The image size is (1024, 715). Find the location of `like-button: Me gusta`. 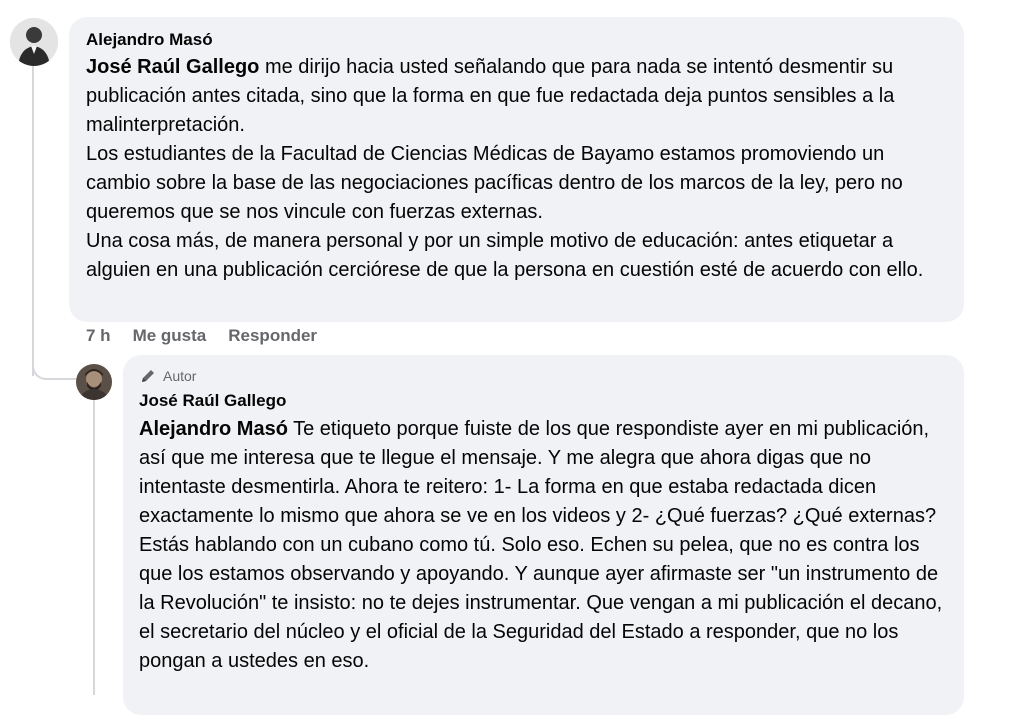

like-button: Me gusta is located at coordinates (170, 336).